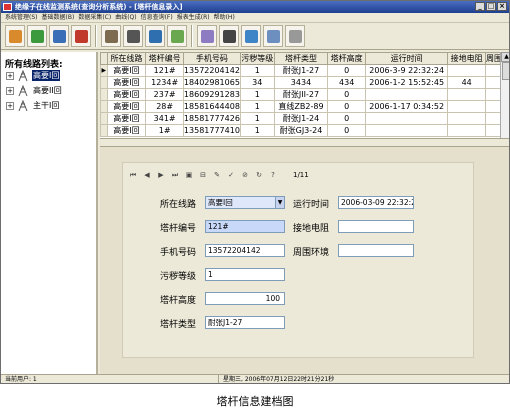  I want to click on column-header: 塔杆类型, so click(301, 58).